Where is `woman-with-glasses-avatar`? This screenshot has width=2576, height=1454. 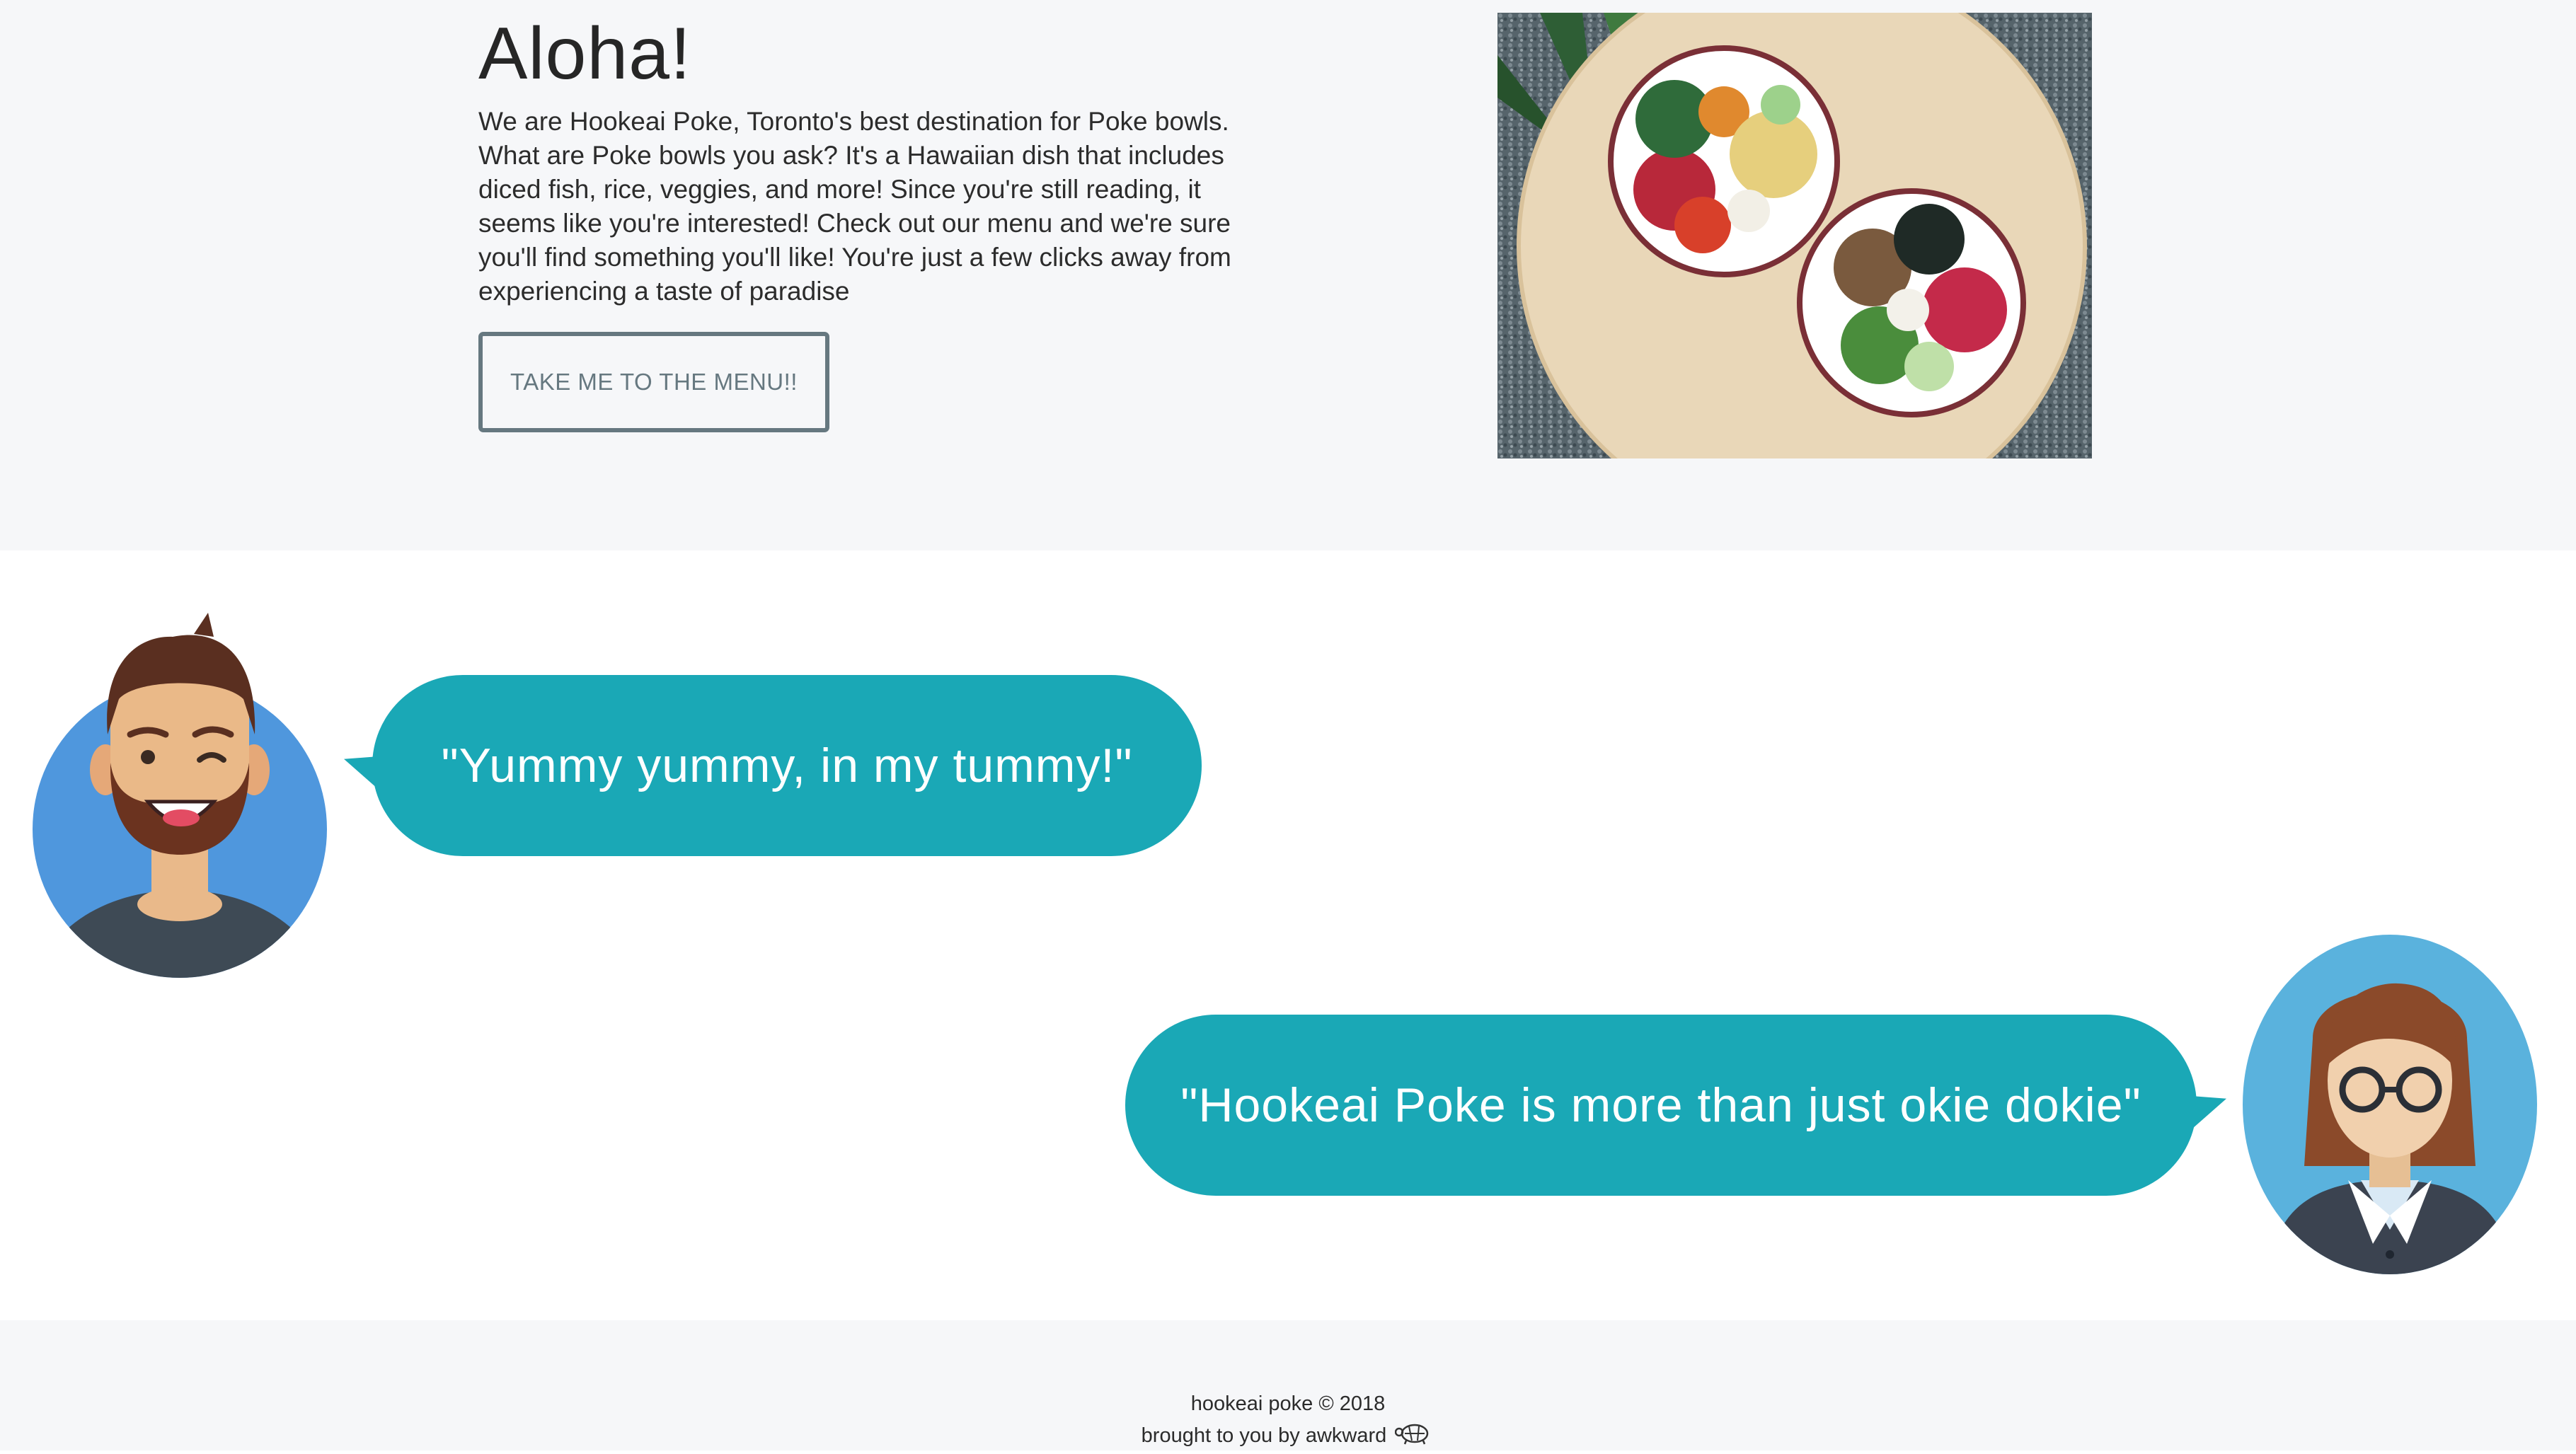 woman-with-glasses-avatar is located at coordinates (2390, 1105).